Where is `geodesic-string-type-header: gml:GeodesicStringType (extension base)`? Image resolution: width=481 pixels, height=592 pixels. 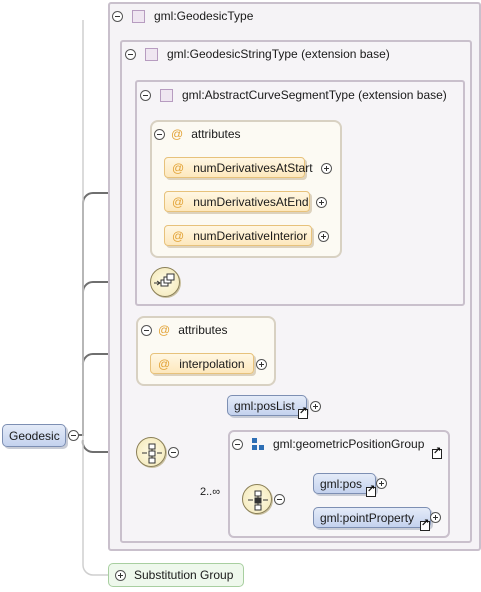 geodesic-string-type-header: gml:GeodesicStringType (extension base) is located at coordinates (257, 54).